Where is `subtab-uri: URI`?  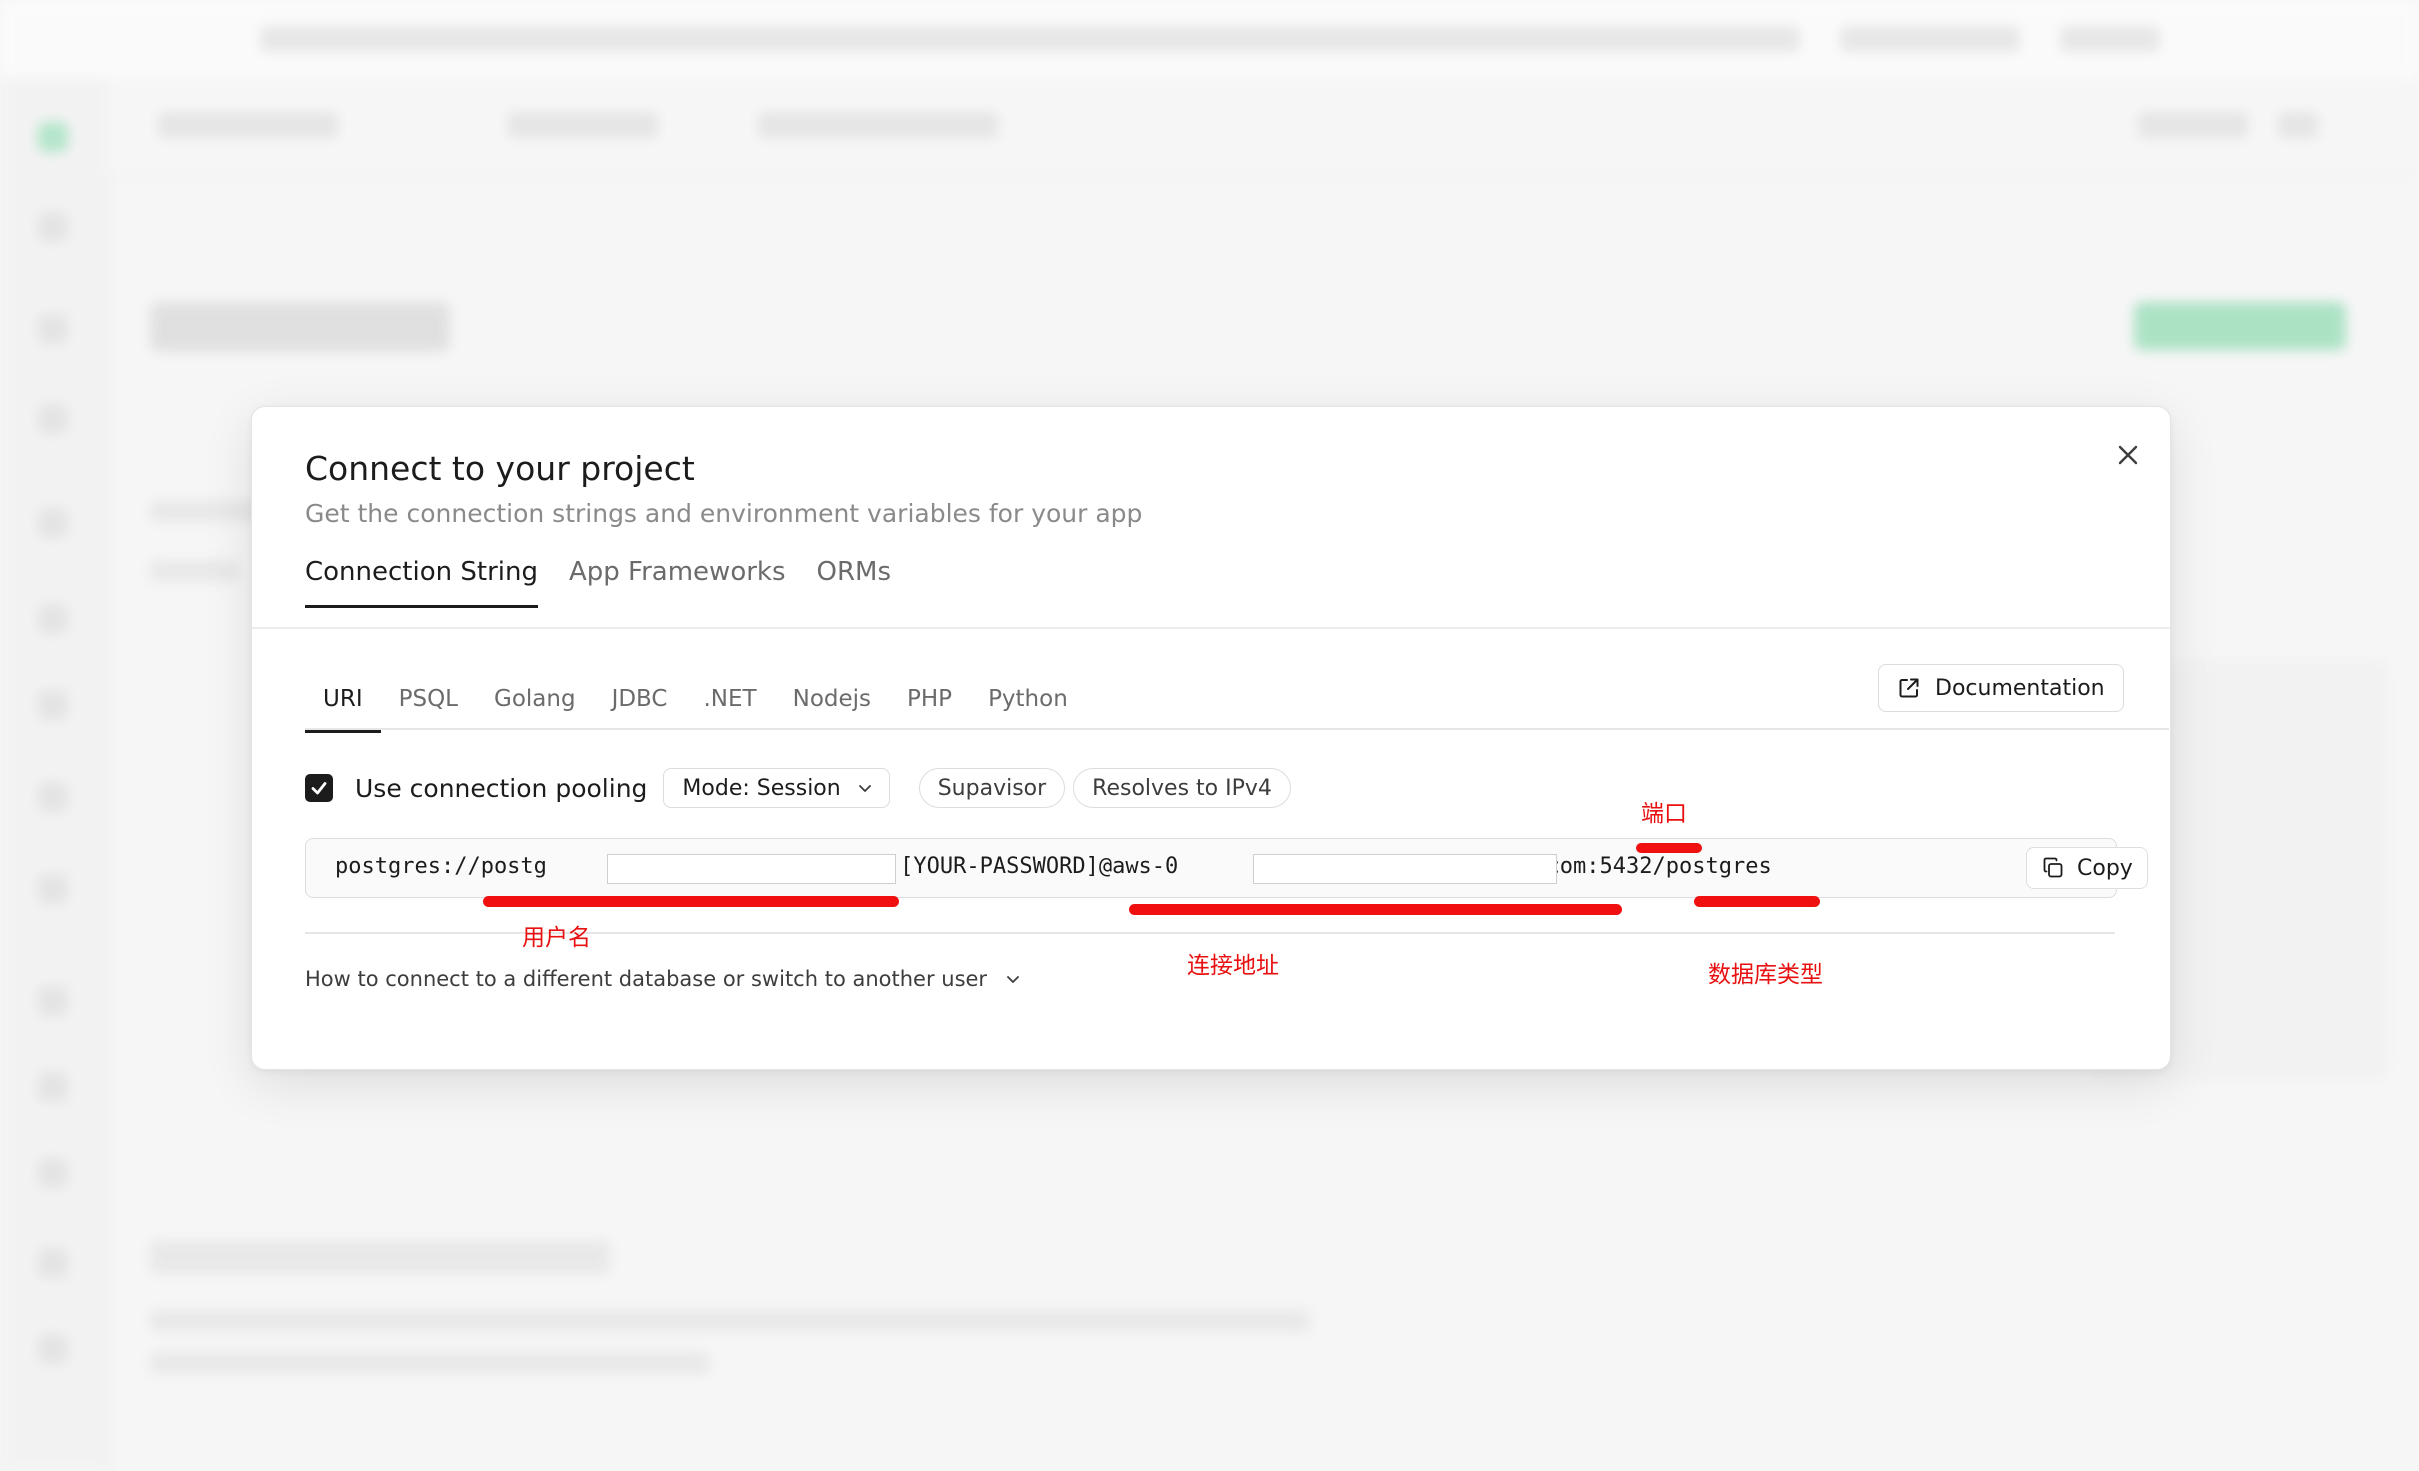 subtab-uri: URI is located at coordinates (343, 709).